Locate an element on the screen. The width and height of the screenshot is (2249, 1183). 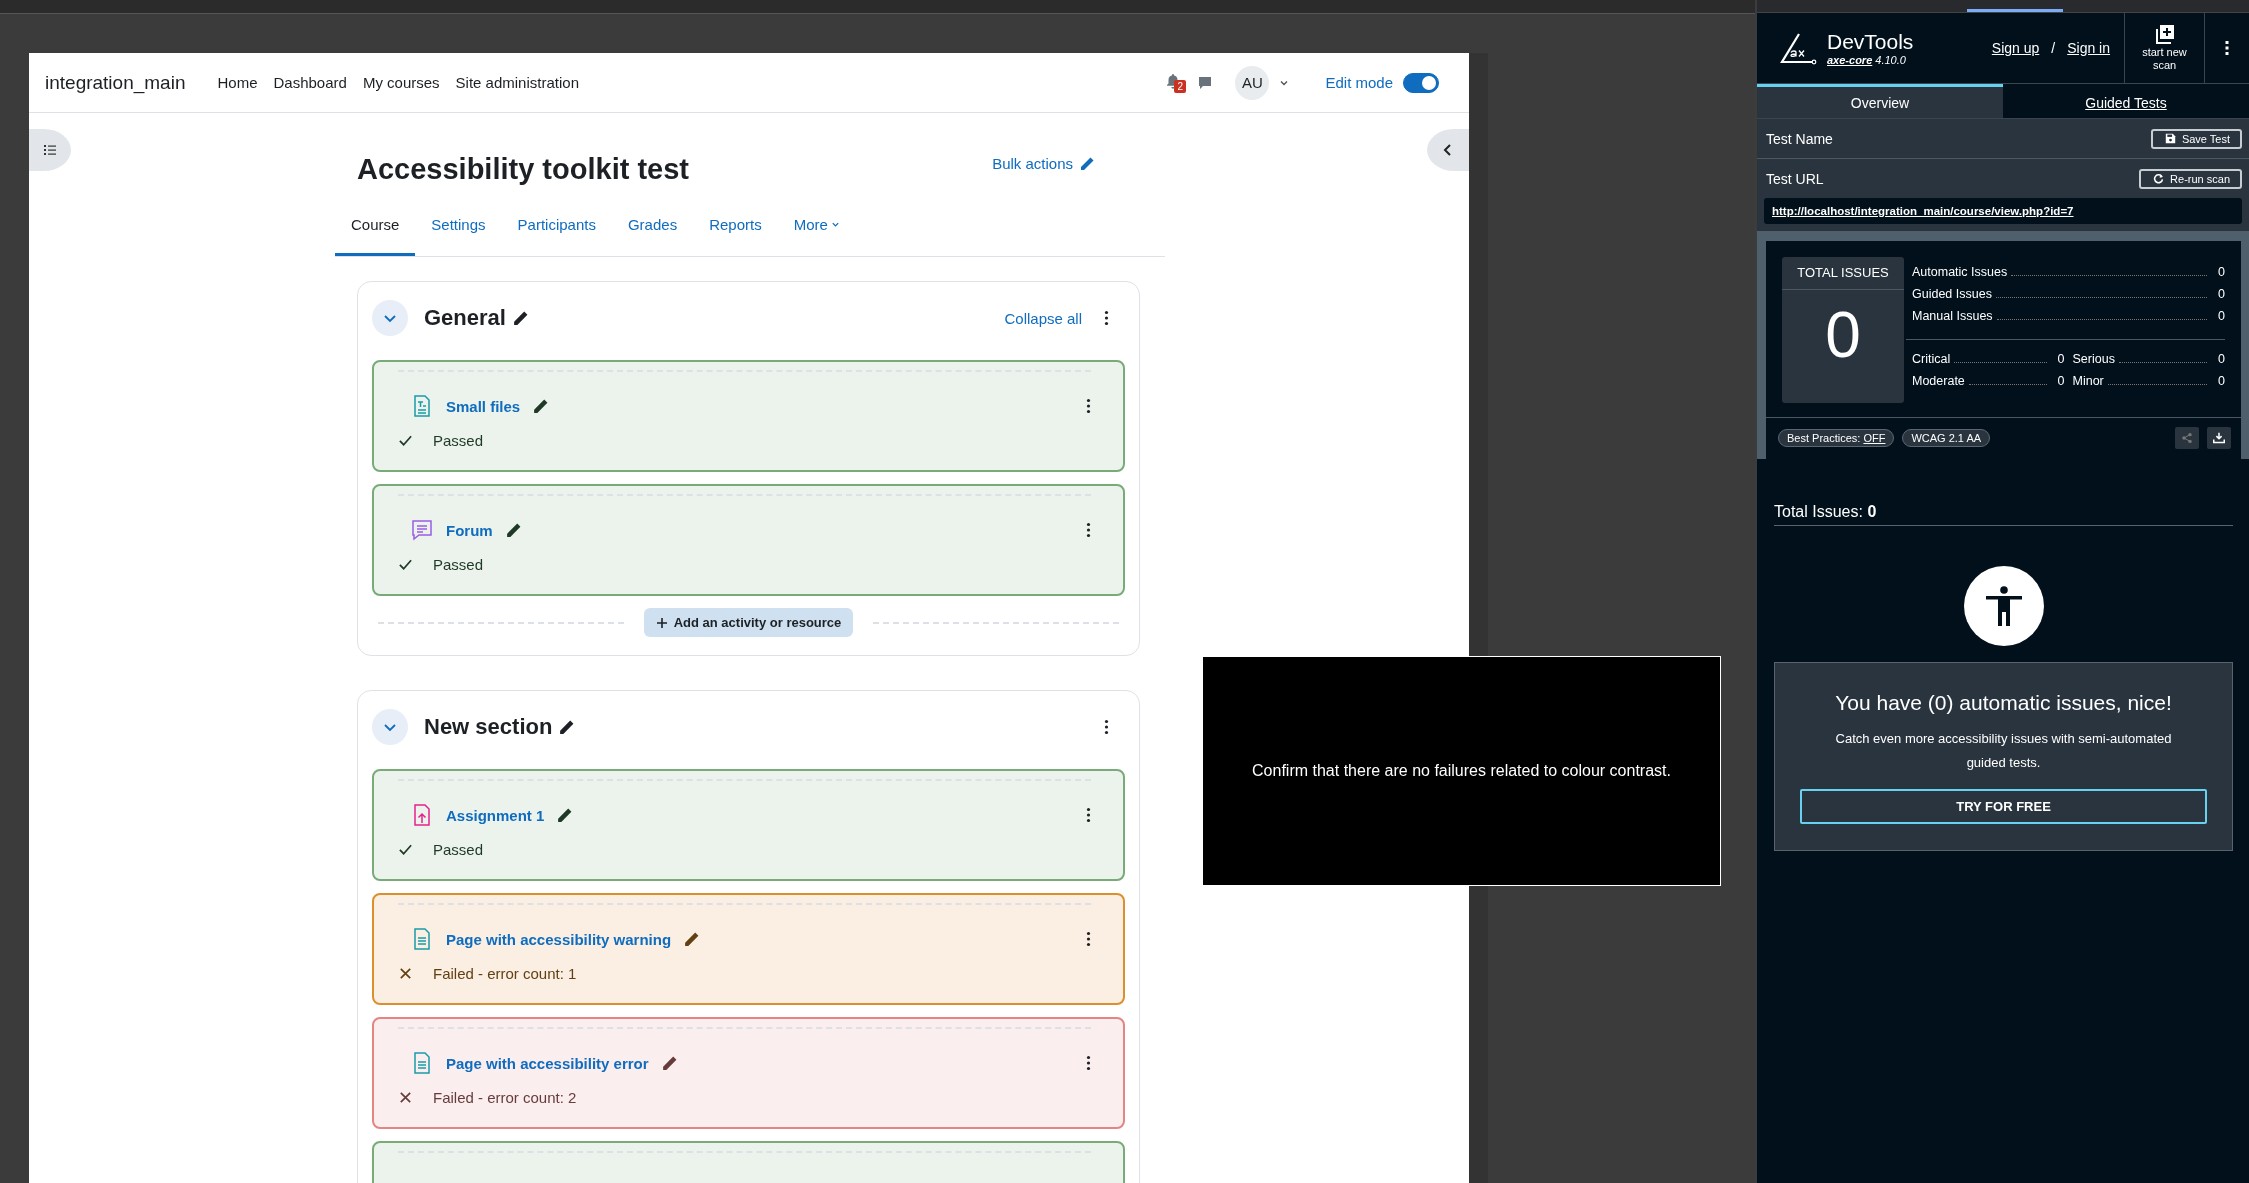
section-title: General is located at coordinates (465, 318).